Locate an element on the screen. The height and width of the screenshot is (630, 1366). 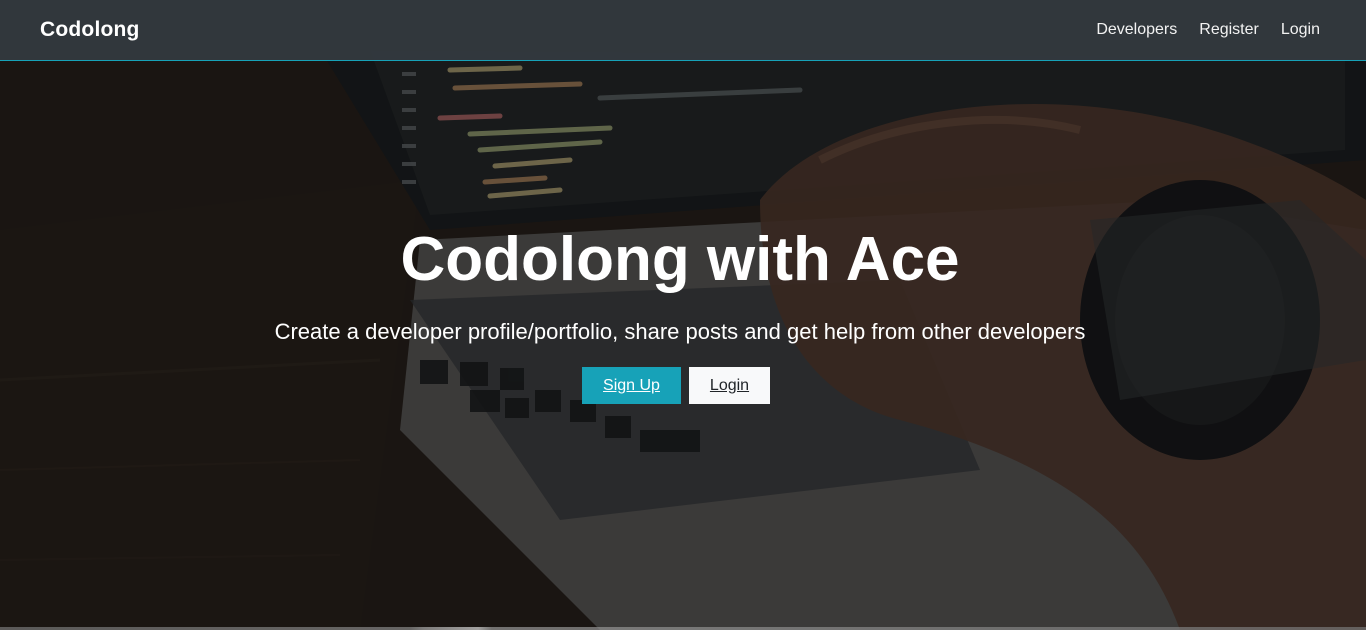
signup-button: Sign Up is located at coordinates (631, 385).